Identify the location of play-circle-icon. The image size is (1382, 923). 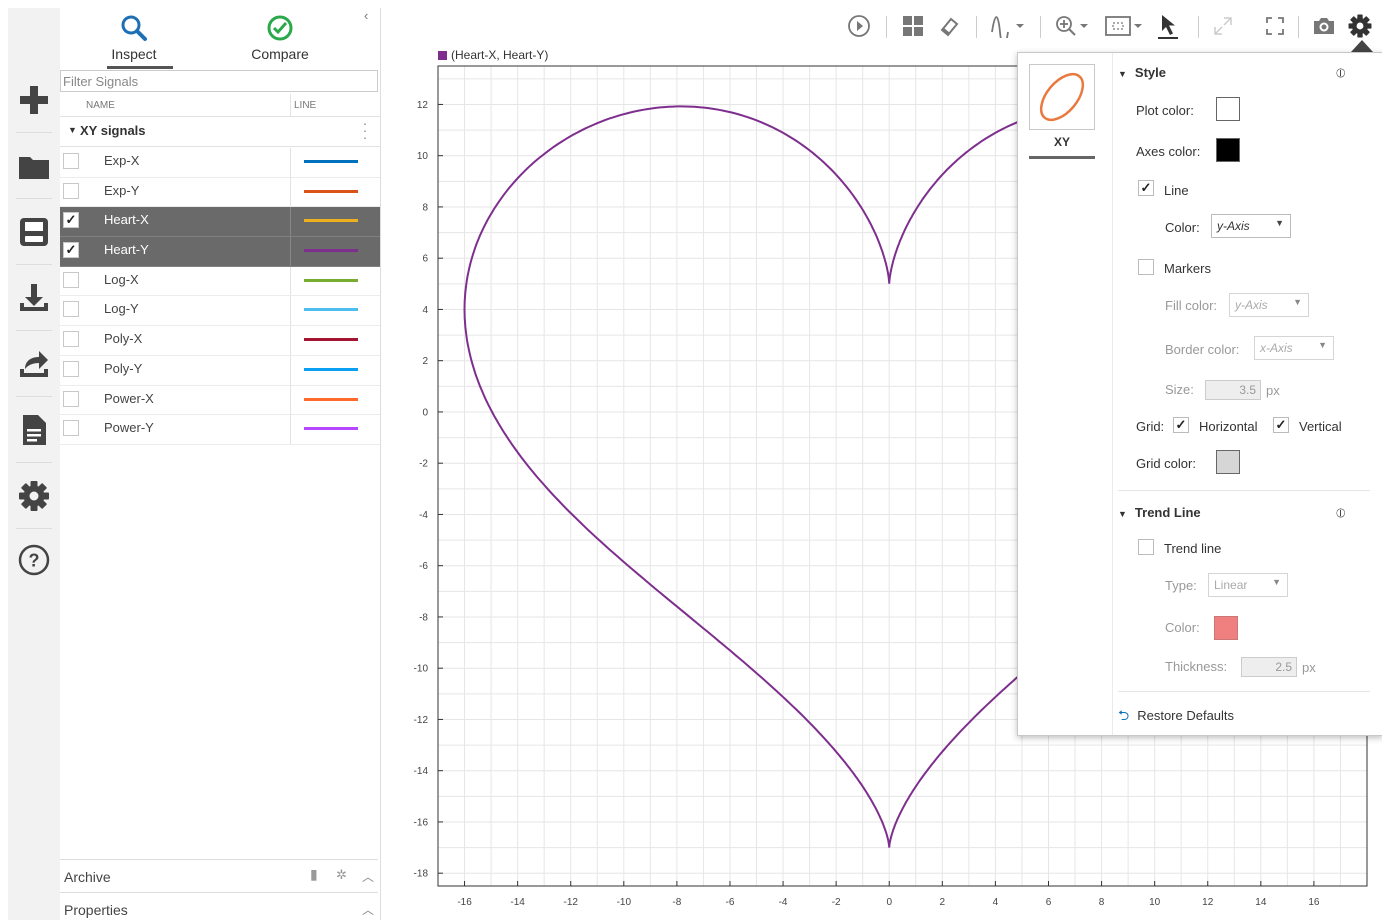
(859, 26).